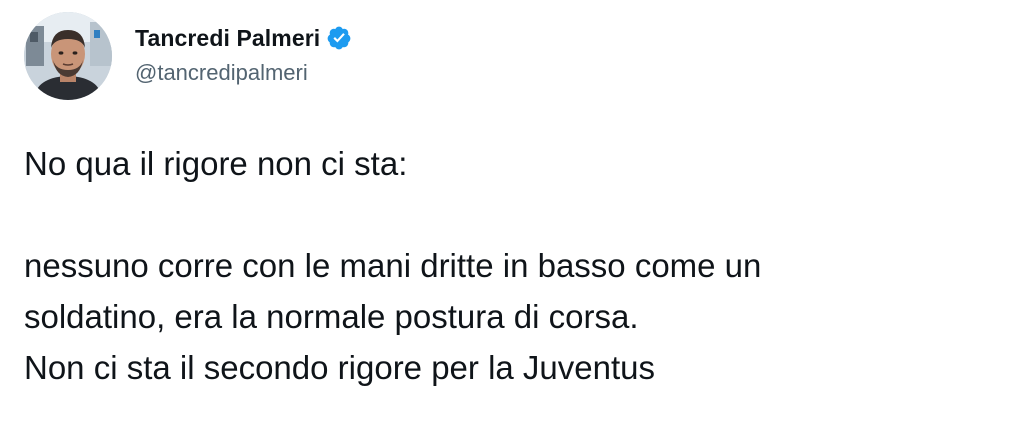 Image resolution: width=1024 pixels, height=439 pixels. Describe the element at coordinates (243, 73) in the screenshot. I see `user-handle: @tancredipalmeri` at that location.